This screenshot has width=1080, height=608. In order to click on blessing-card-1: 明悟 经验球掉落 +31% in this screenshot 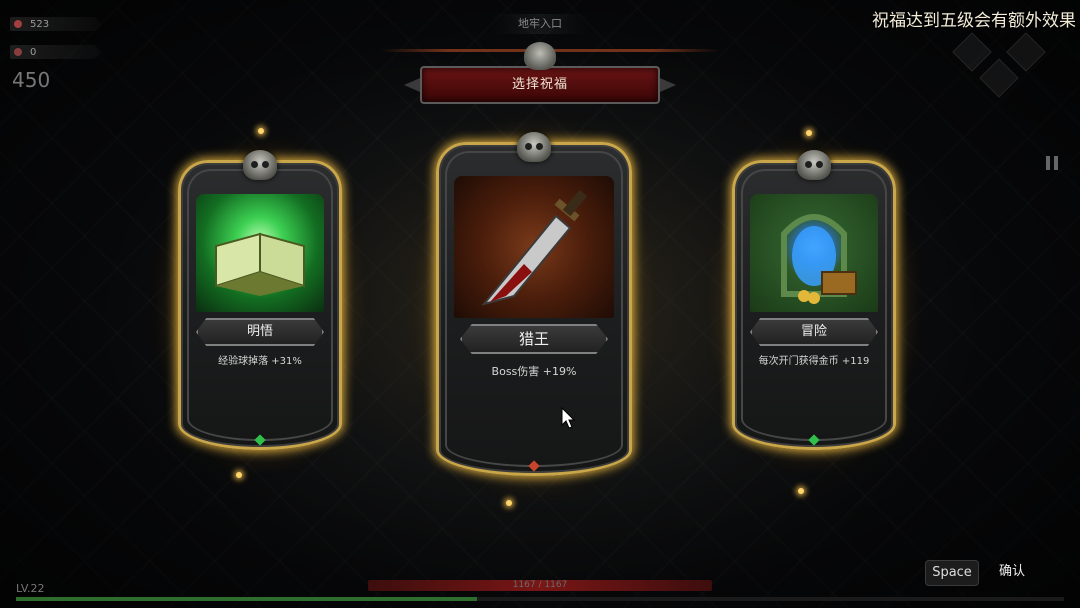, I will do `click(260, 305)`.